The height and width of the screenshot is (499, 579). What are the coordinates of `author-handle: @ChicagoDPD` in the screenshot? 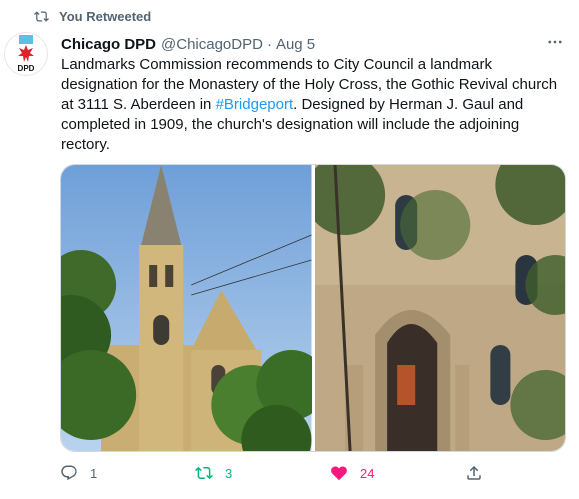 It's located at (212, 44).